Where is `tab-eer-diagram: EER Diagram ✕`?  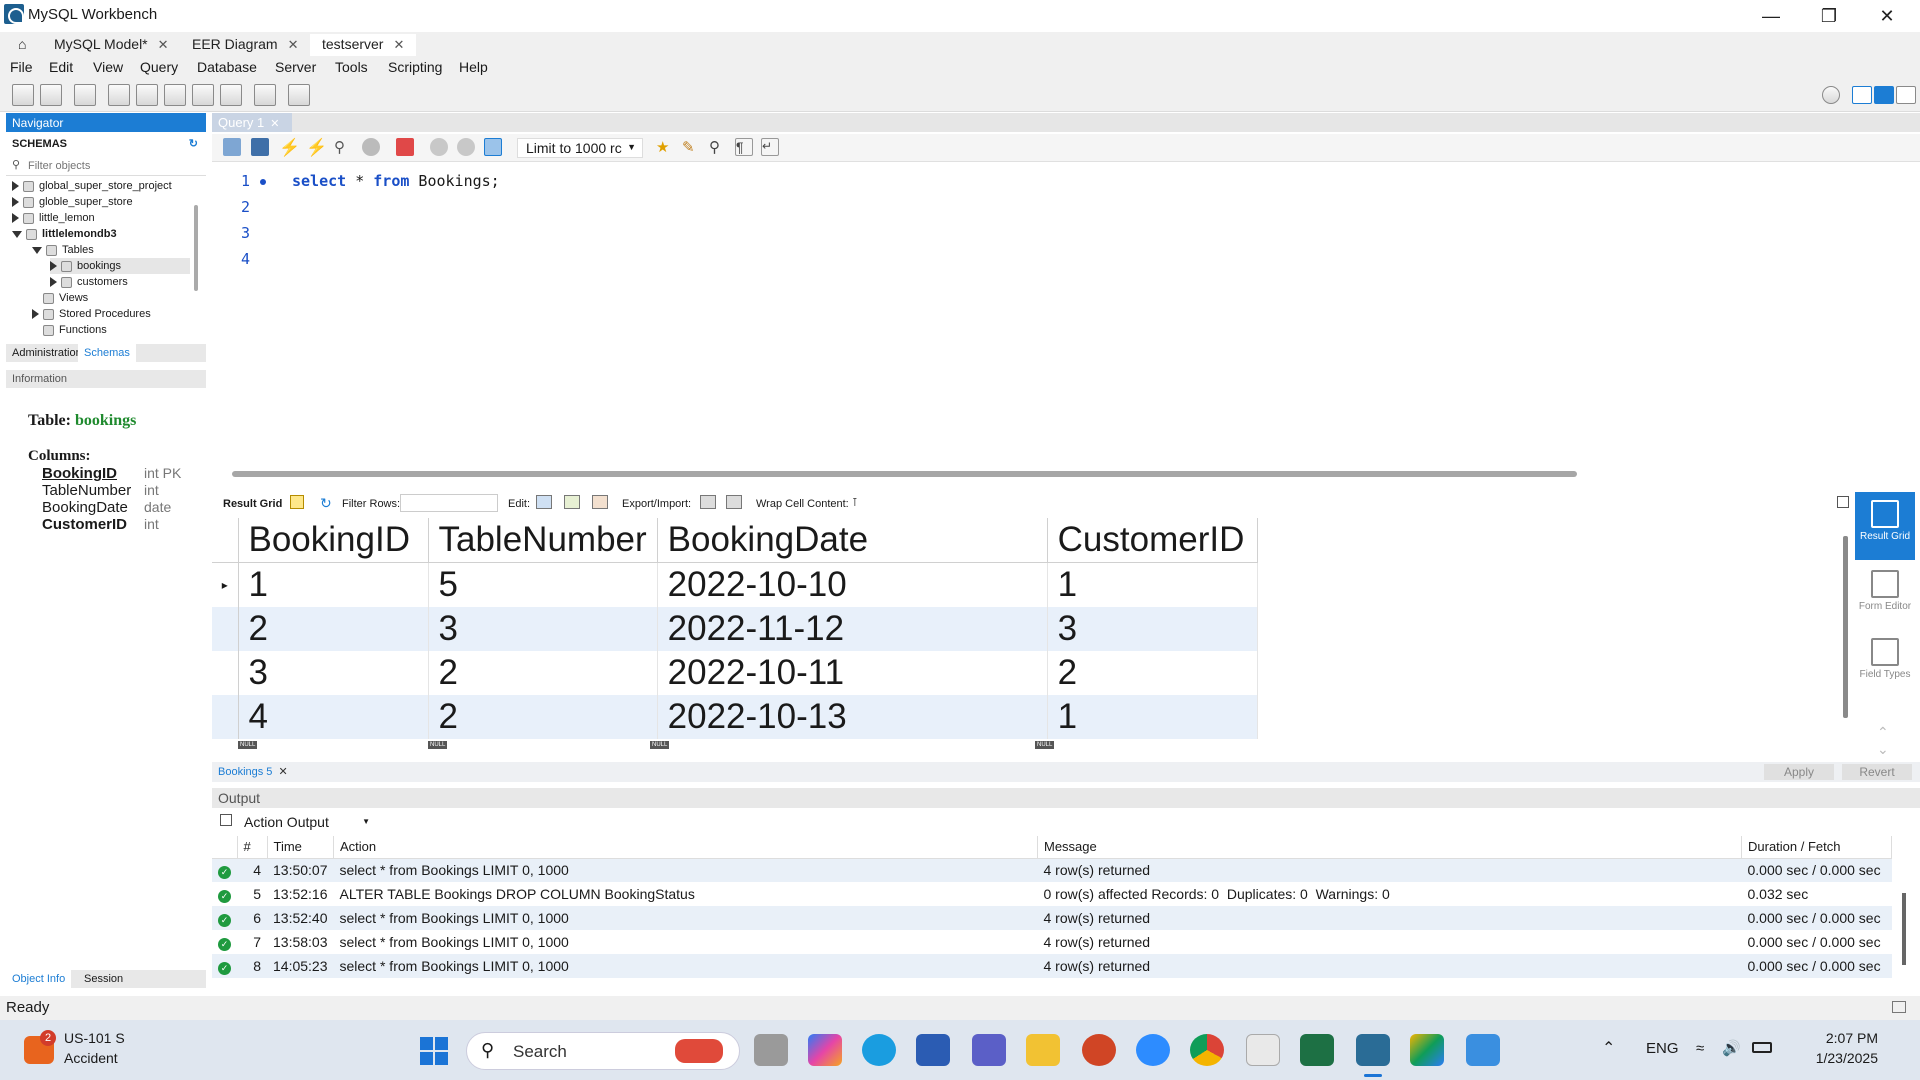 tab-eer-diagram: EER Diagram ✕ is located at coordinates (245, 45).